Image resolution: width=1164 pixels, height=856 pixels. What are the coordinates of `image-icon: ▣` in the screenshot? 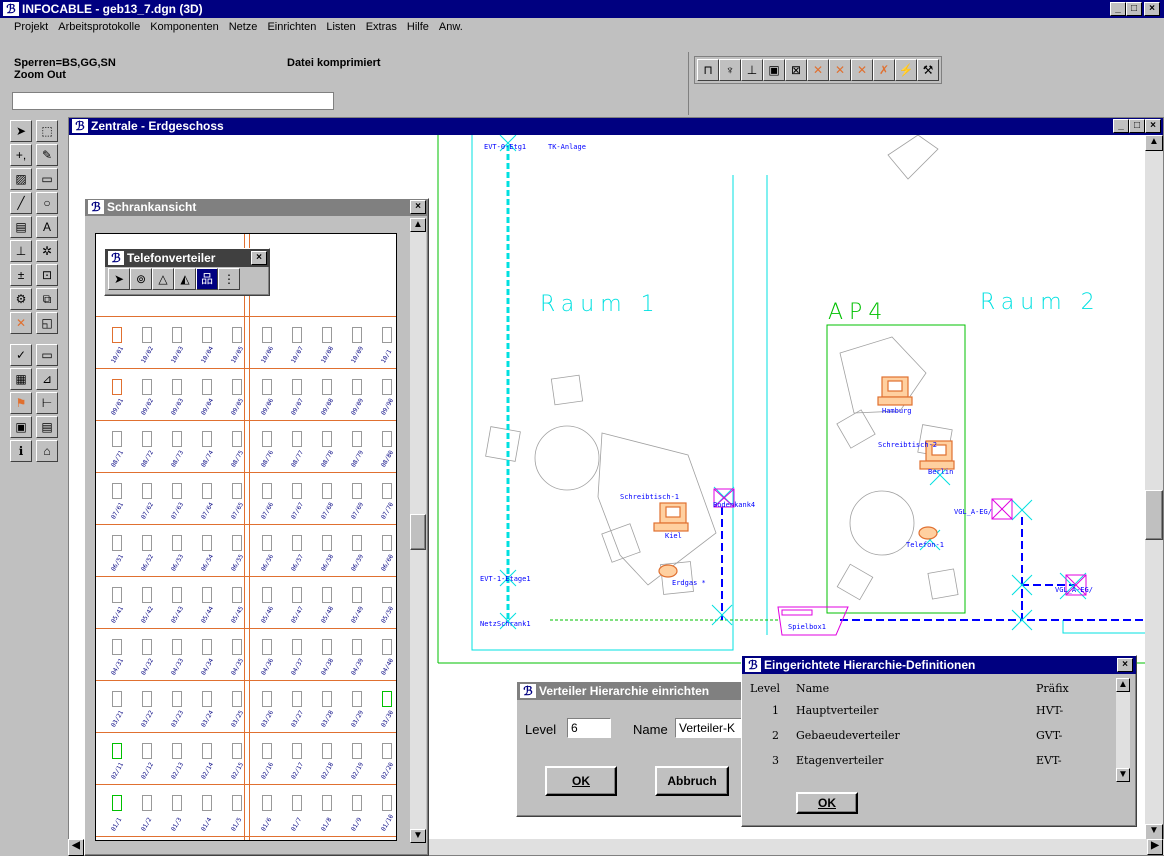 It's located at (21, 427).